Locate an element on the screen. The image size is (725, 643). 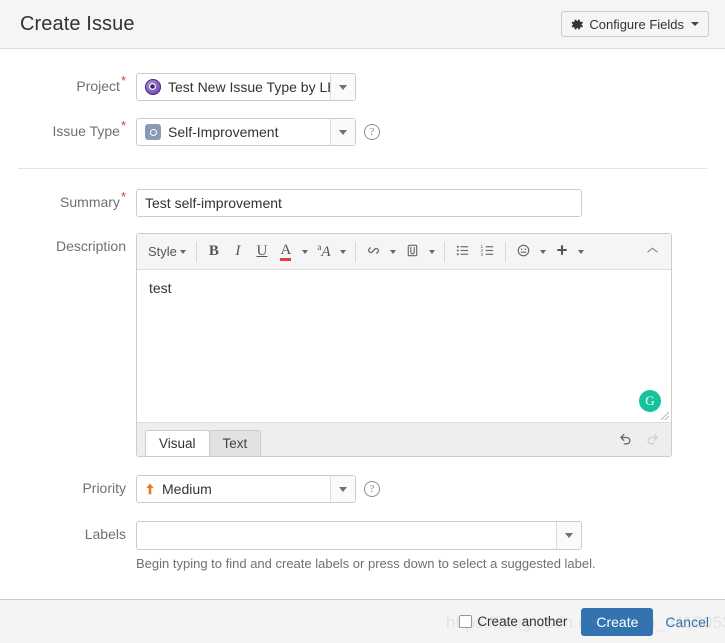
collapse-toolbar-button is located at coordinates (652, 252).